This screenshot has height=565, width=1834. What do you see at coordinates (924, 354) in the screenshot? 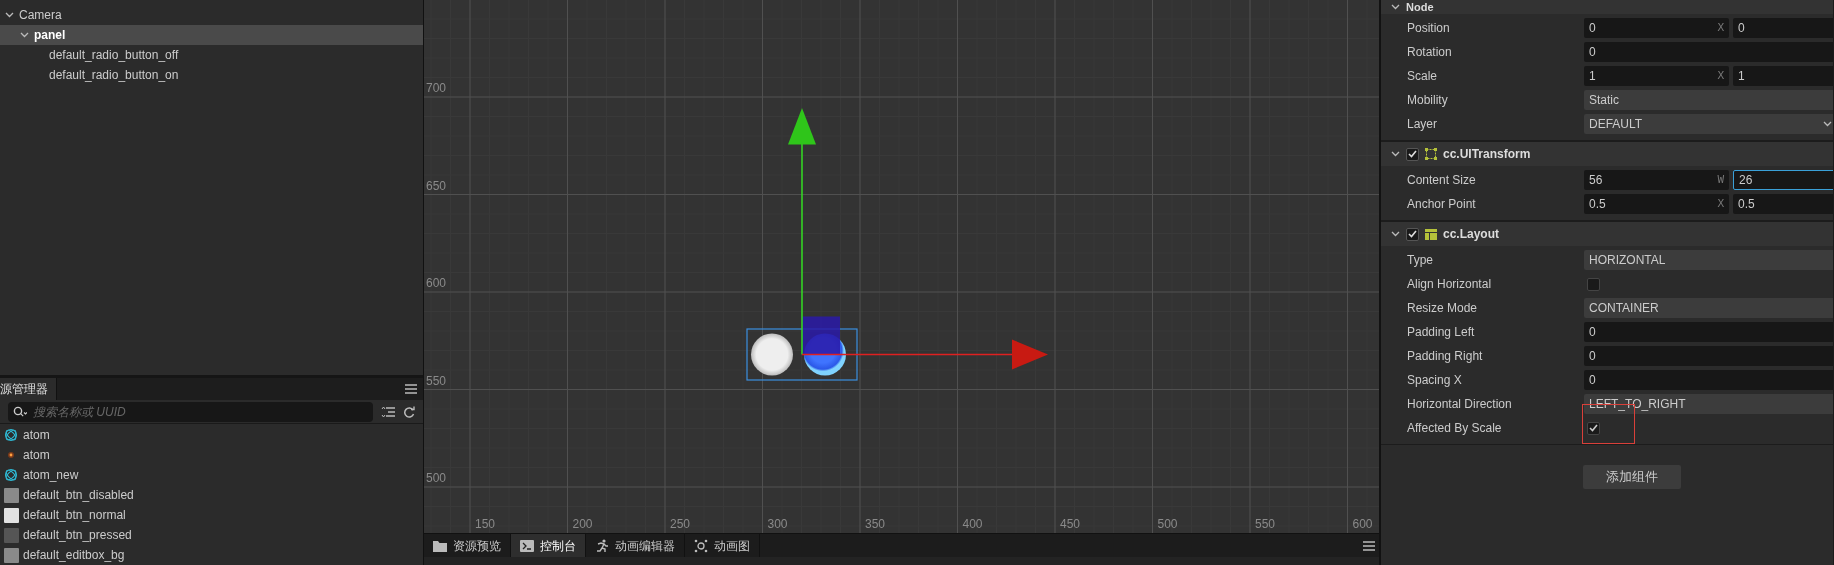
I see `x-axis-arrow` at bounding box center [924, 354].